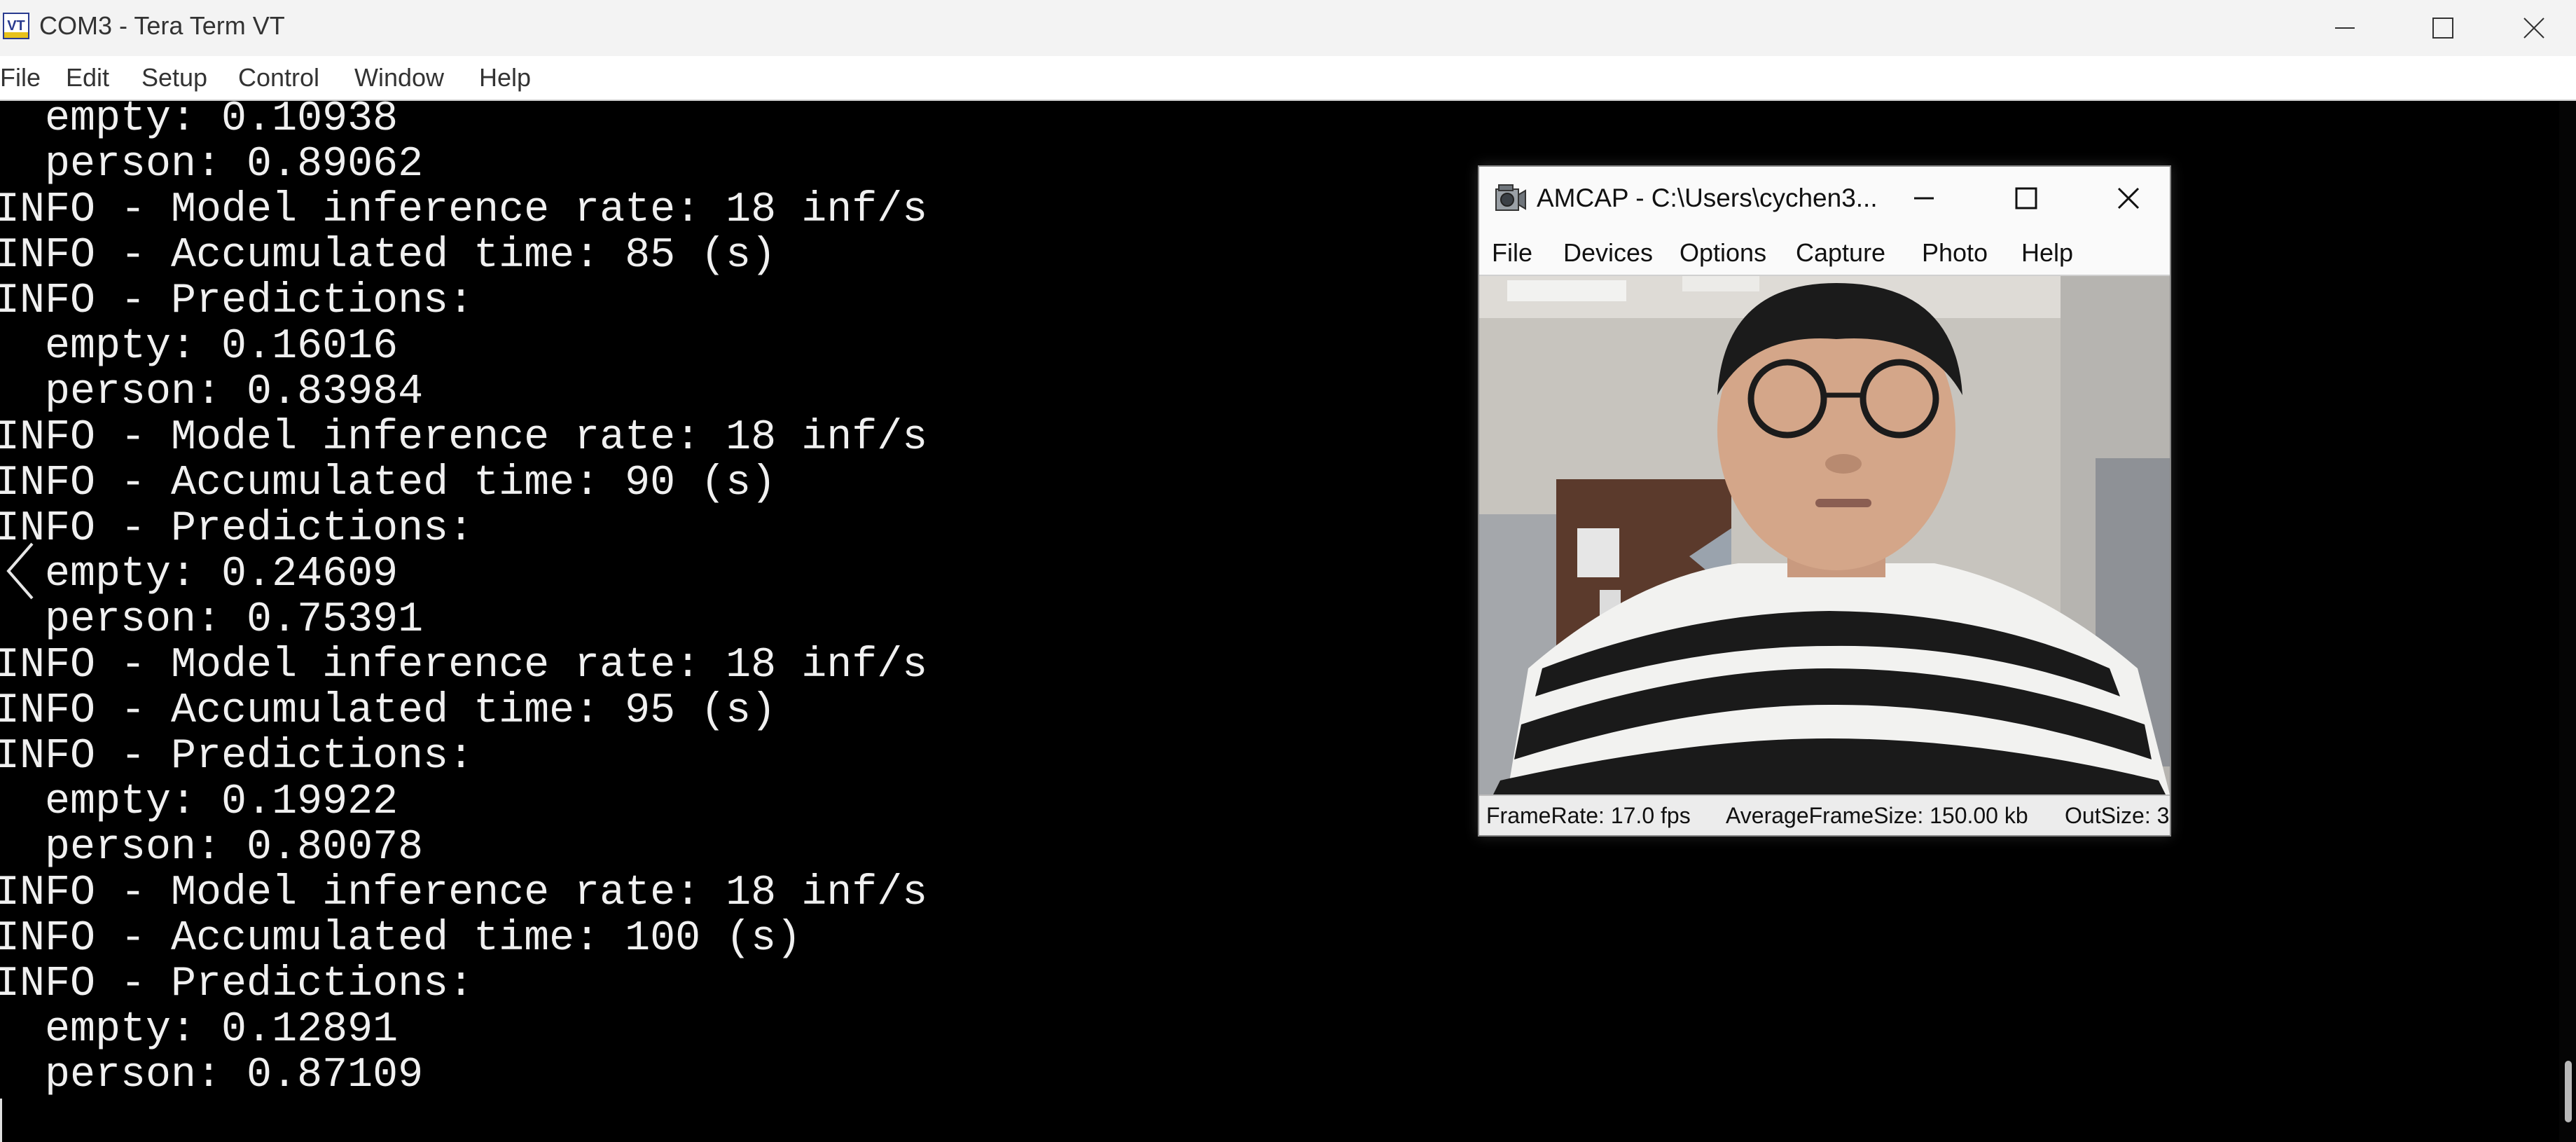  What do you see at coordinates (401, 939) in the screenshot?
I see `terminal-line: INFO - Accumulated time: 100 (s)` at bounding box center [401, 939].